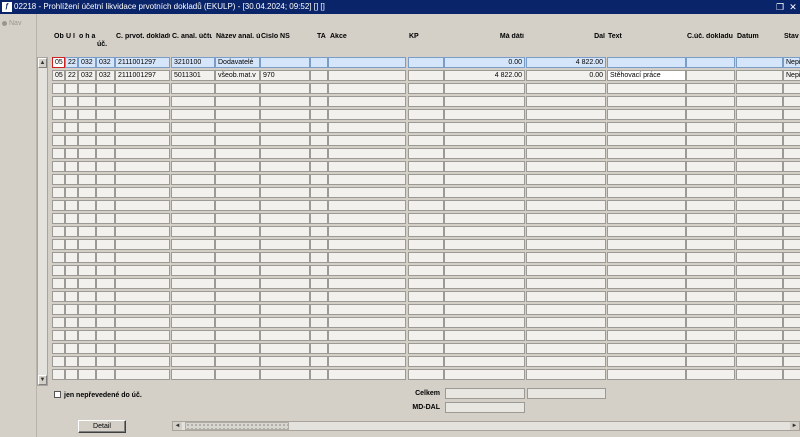 This screenshot has height=437, width=800. Describe the element at coordinates (484, 75) in the screenshot. I see `cell-ma-dati: 4 822.00` at that location.